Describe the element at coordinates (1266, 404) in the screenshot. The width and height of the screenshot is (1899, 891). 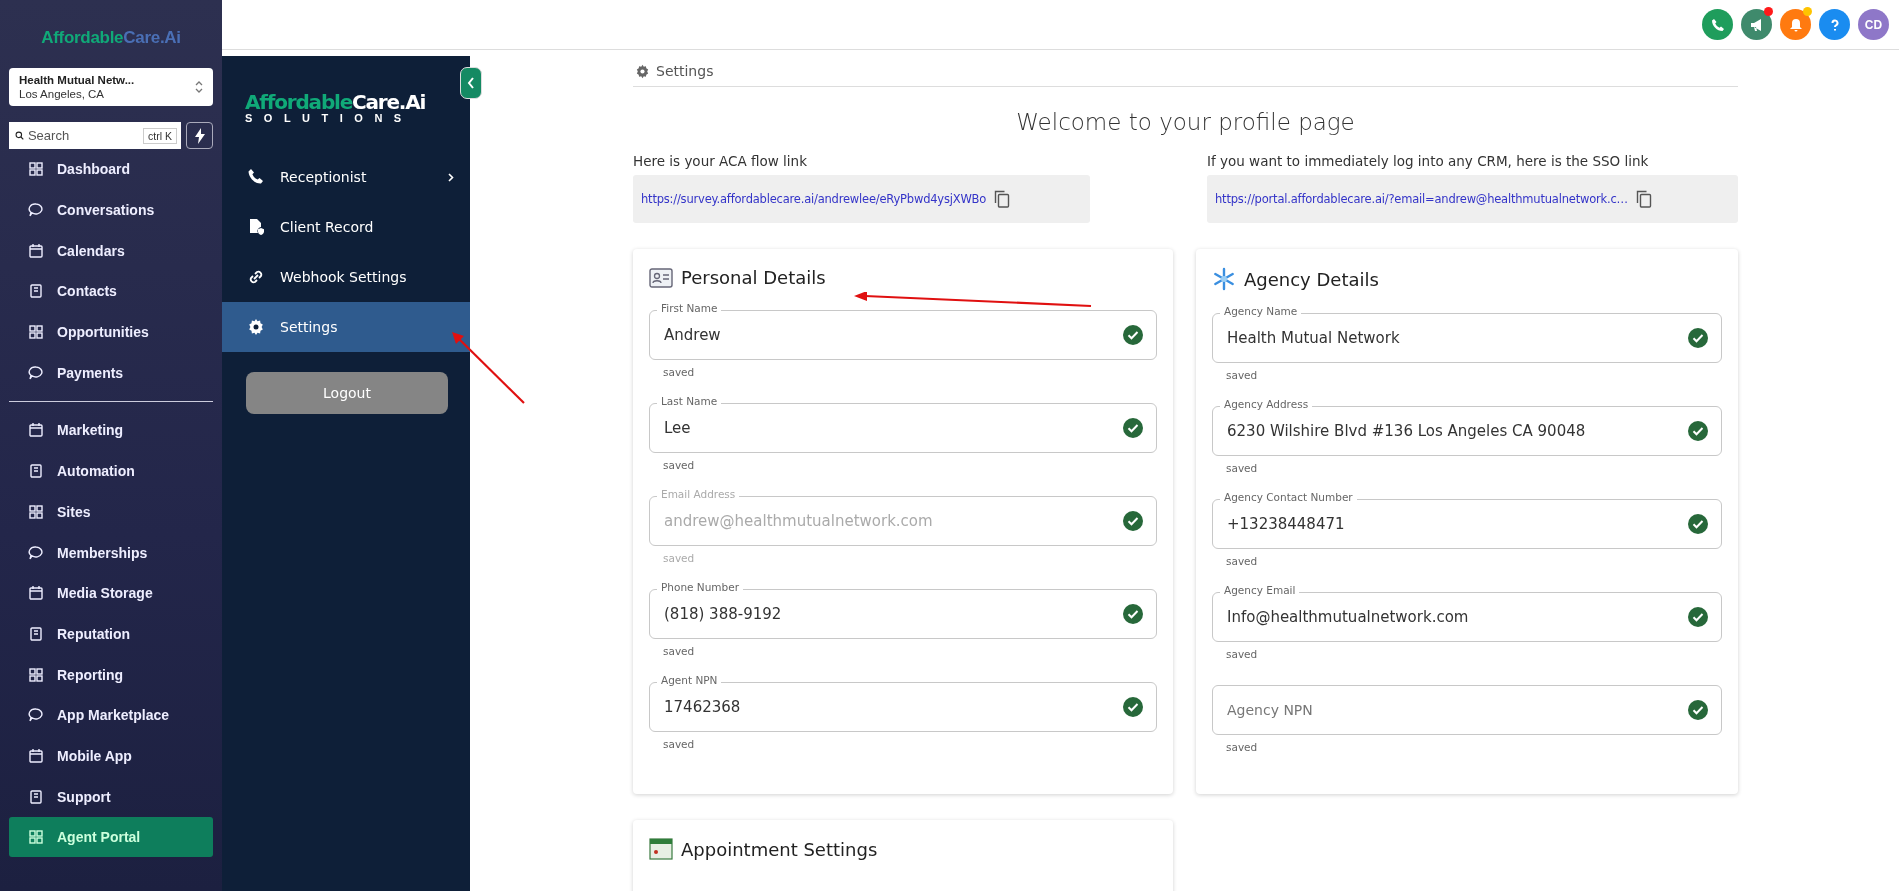
I see `field-label: Agency Address` at that location.